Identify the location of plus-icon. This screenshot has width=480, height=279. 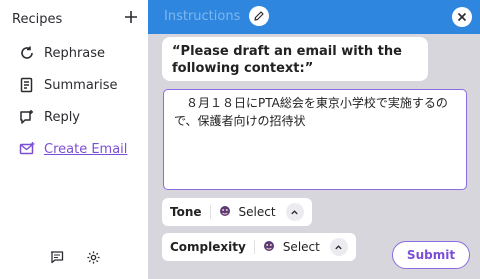
(131, 19).